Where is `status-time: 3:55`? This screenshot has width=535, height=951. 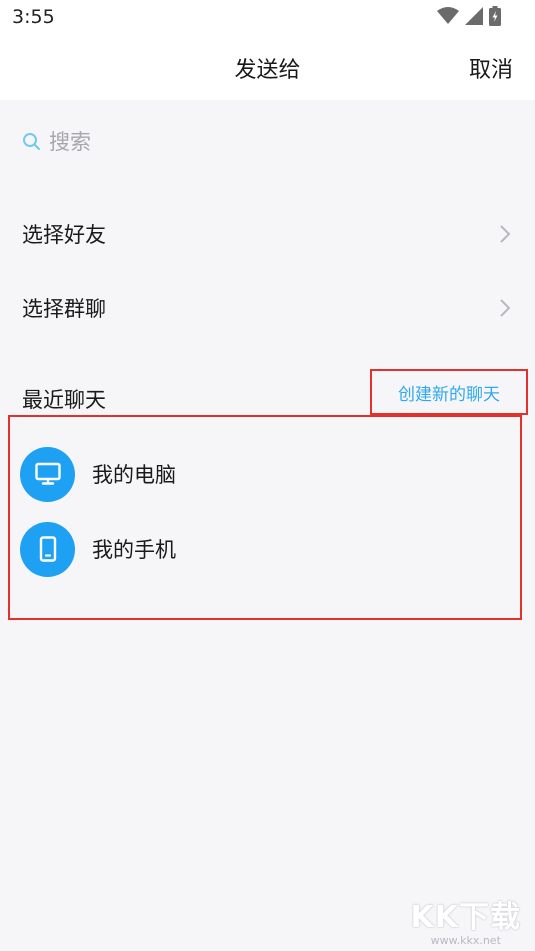
status-time: 3:55 is located at coordinates (33, 17).